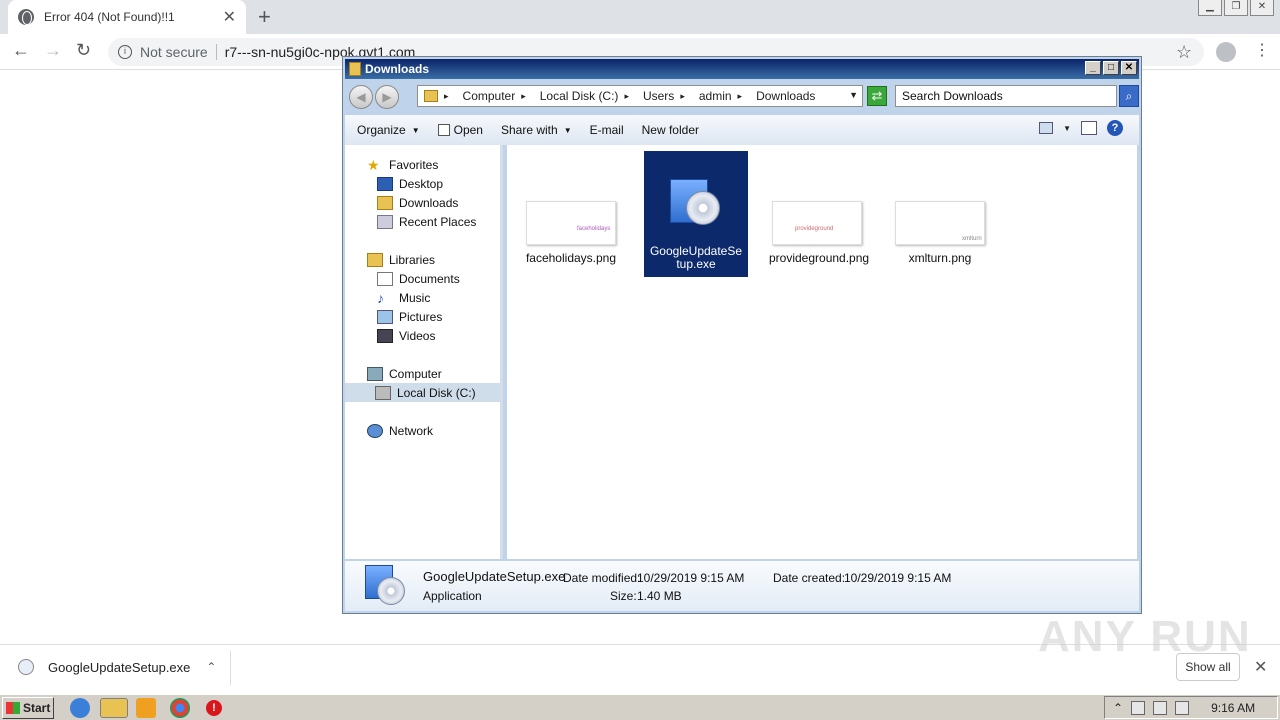  Describe the element at coordinates (109, 17) in the screenshot. I see `tab-title: Error 404 (Not Found)!!1` at that location.